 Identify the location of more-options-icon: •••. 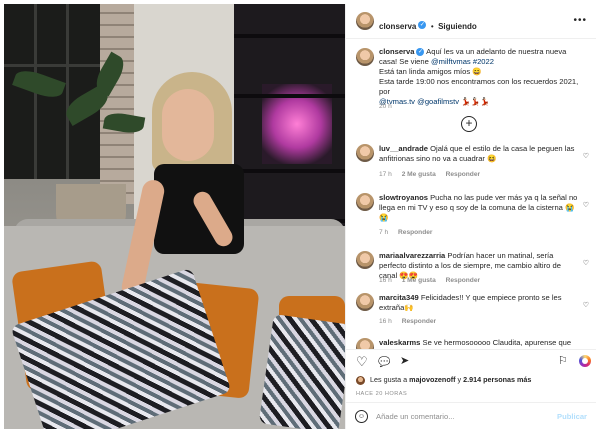
(580, 20).